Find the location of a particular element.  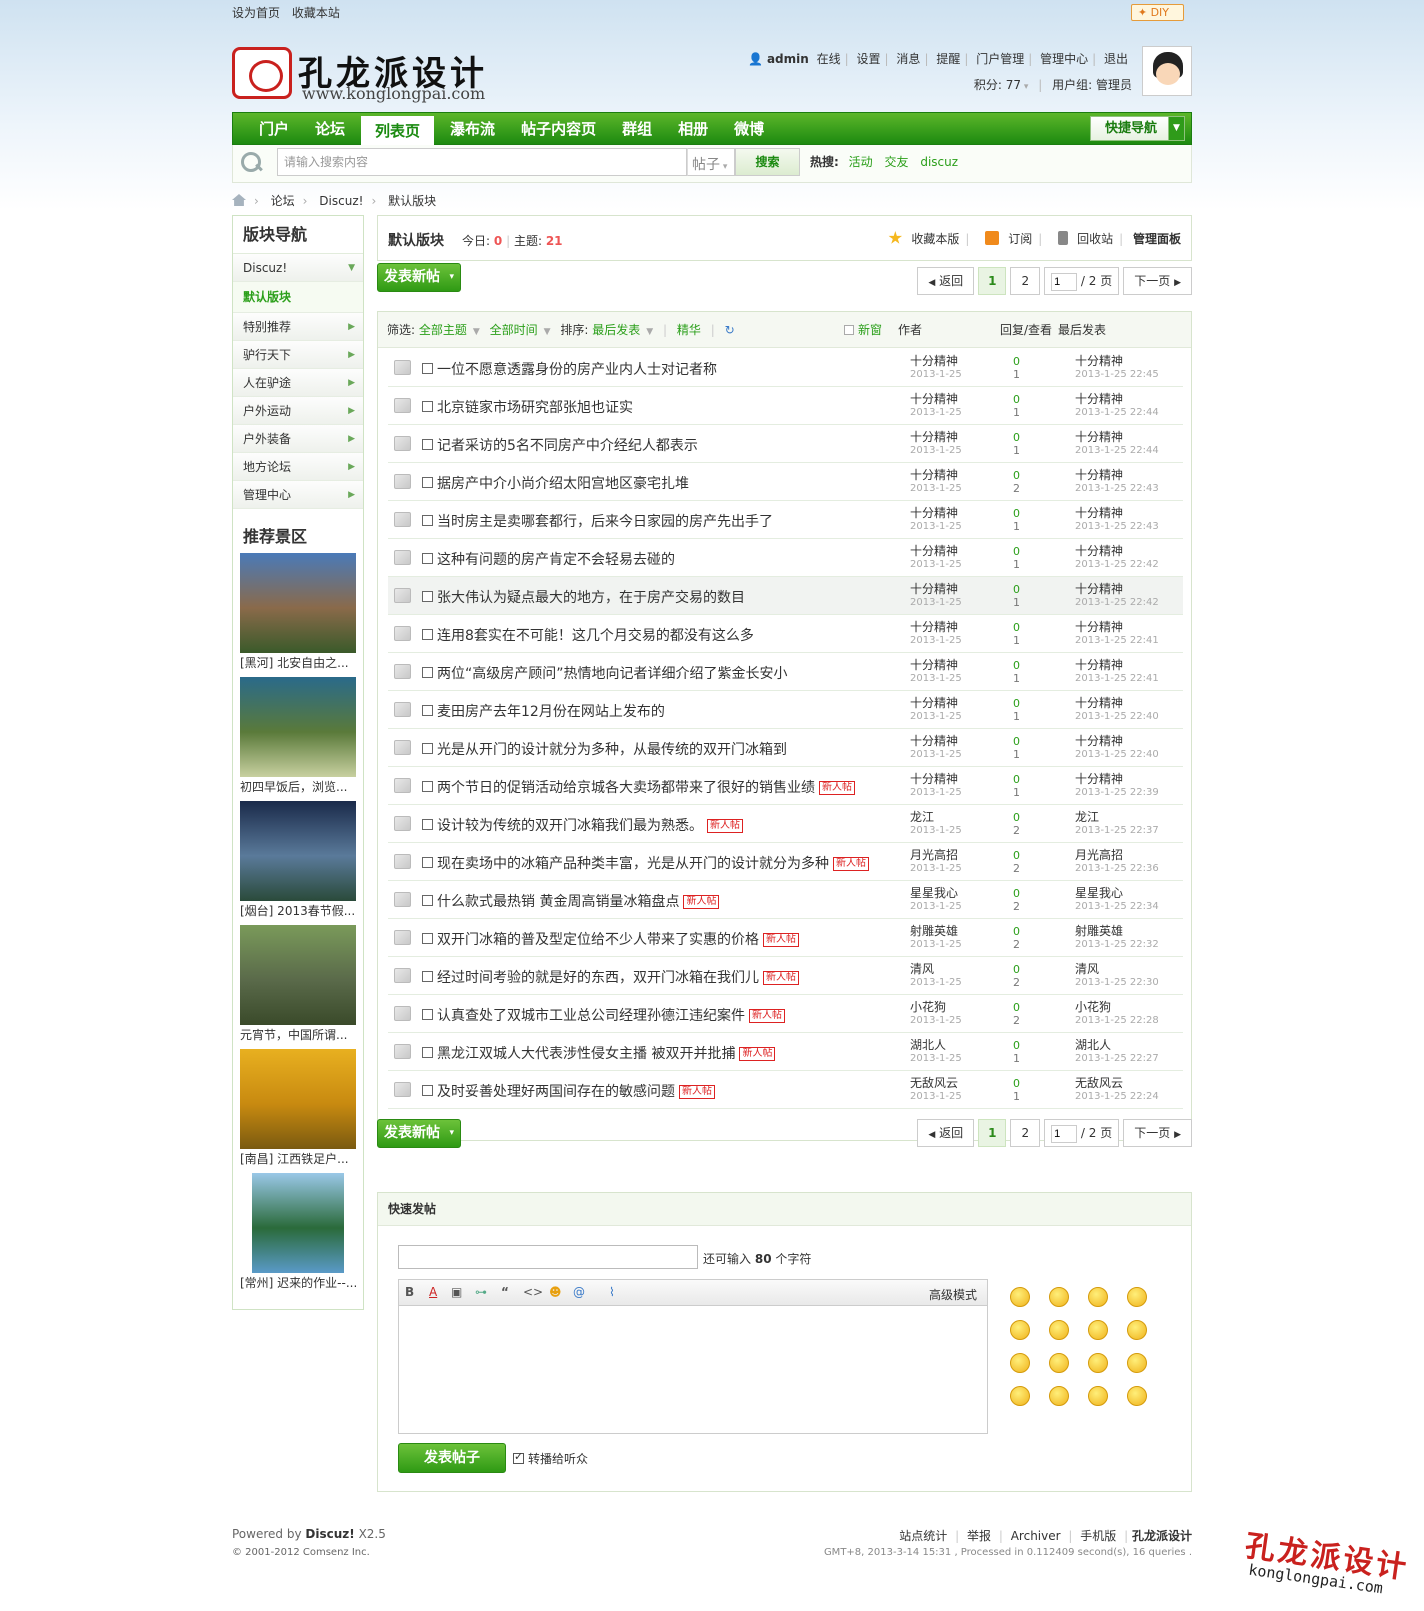

portal-admin-link: 门户管理 is located at coordinates (1000, 59).